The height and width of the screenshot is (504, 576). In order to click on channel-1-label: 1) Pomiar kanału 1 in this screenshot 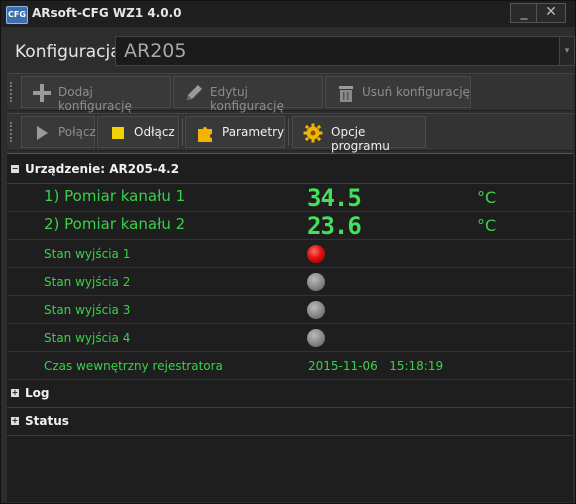, I will do `click(115, 196)`.